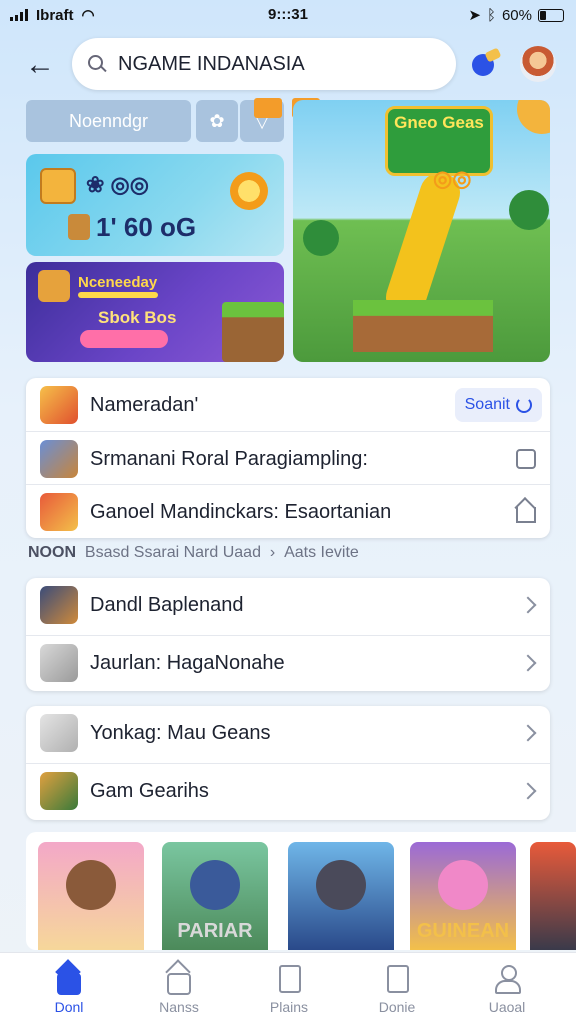 Image resolution: width=576 pixels, height=1025 pixels. I want to click on tab-plains: Plains, so click(289, 991).